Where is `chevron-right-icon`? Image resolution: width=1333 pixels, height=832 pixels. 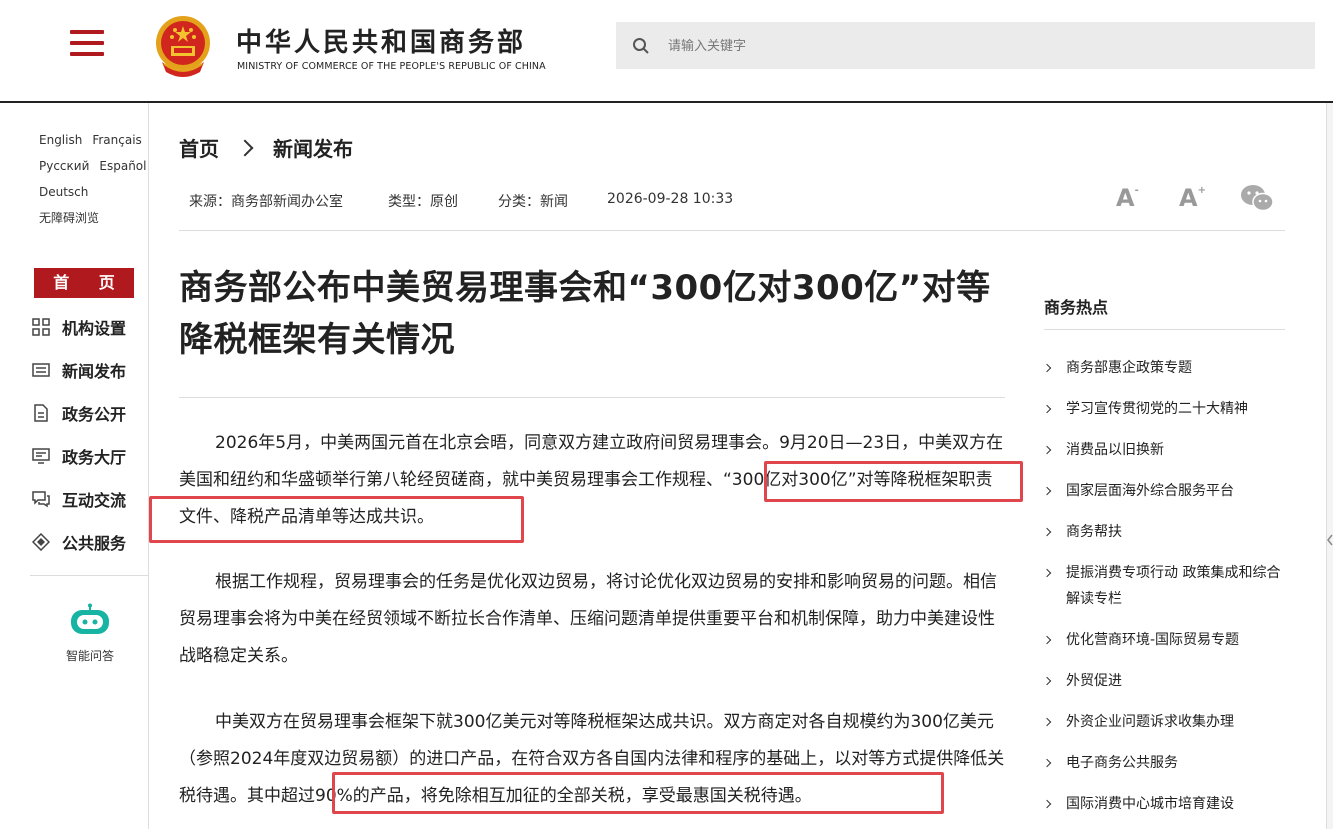 chevron-right-icon is located at coordinates (245, 147).